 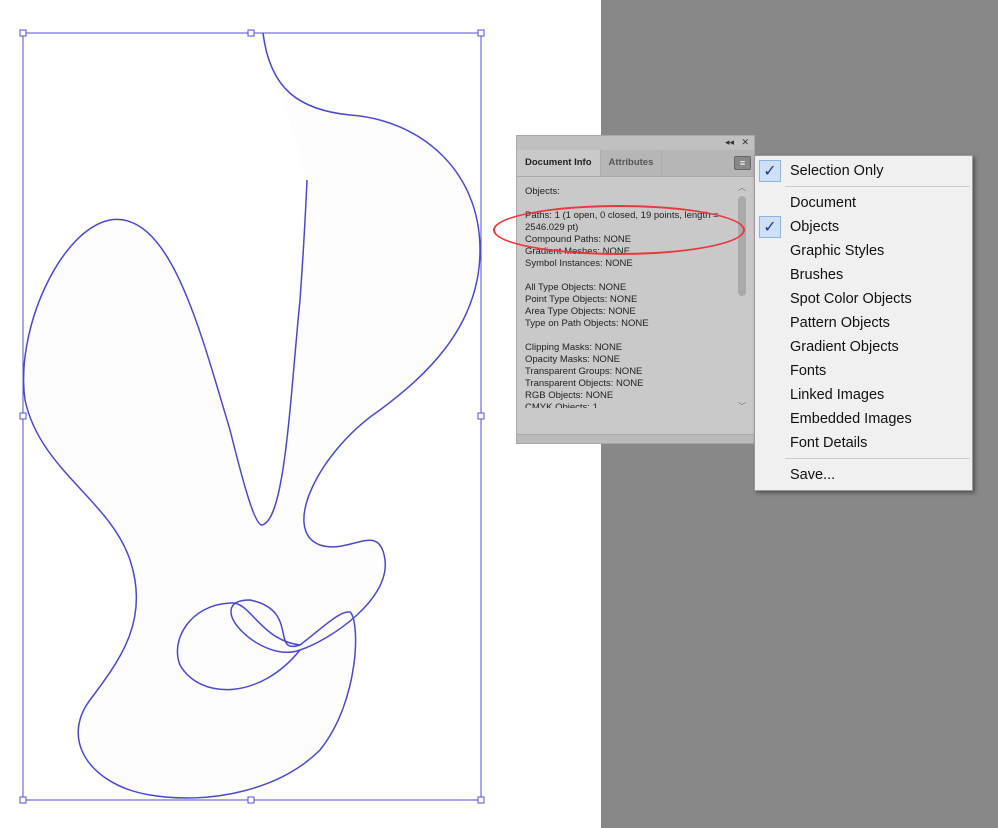 What do you see at coordinates (581, 299) in the screenshot?
I see `info-line: Point Type Objects: NONE` at bounding box center [581, 299].